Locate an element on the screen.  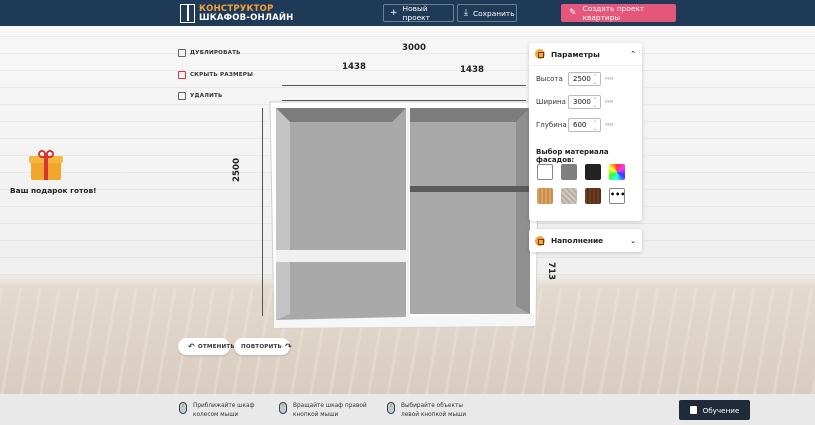
chevron-up-icon: ⌃ is located at coordinates (633, 54).